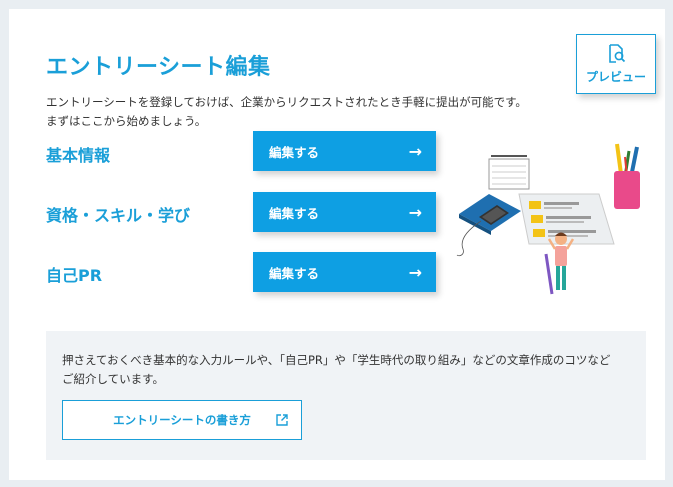 The height and width of the screenshot is (487, 673). What do you see at coordinates (344, 212) in the screenshot?
I see `edit-qualifications-button: 編集する →` at bounding box center [344, 212].